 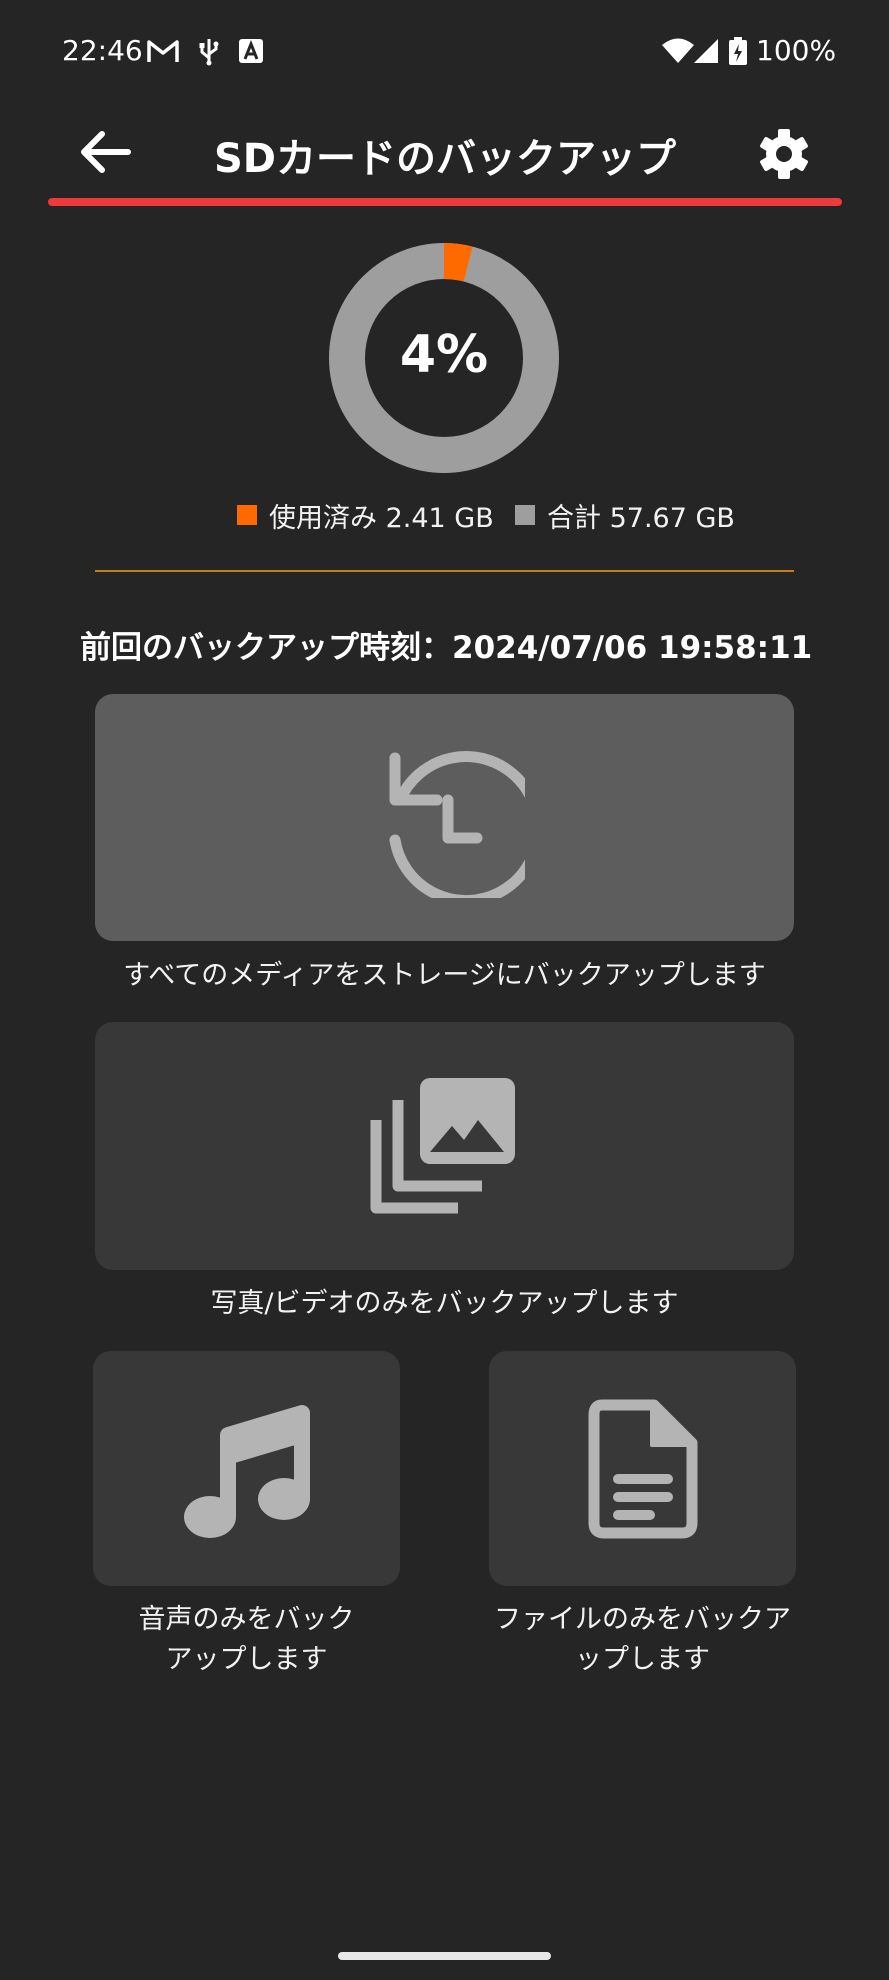 I want to click on back-button, so click(x=105, y=152).